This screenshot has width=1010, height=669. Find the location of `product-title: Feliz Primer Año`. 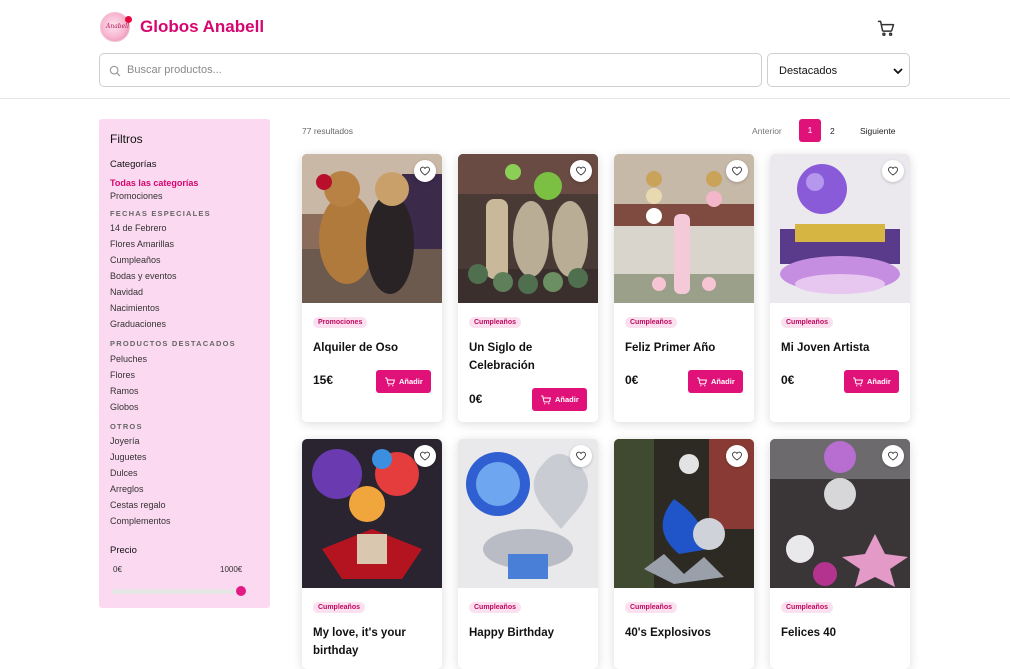

product-title: Feliz Primer Año is located at coordinates (687, 348).